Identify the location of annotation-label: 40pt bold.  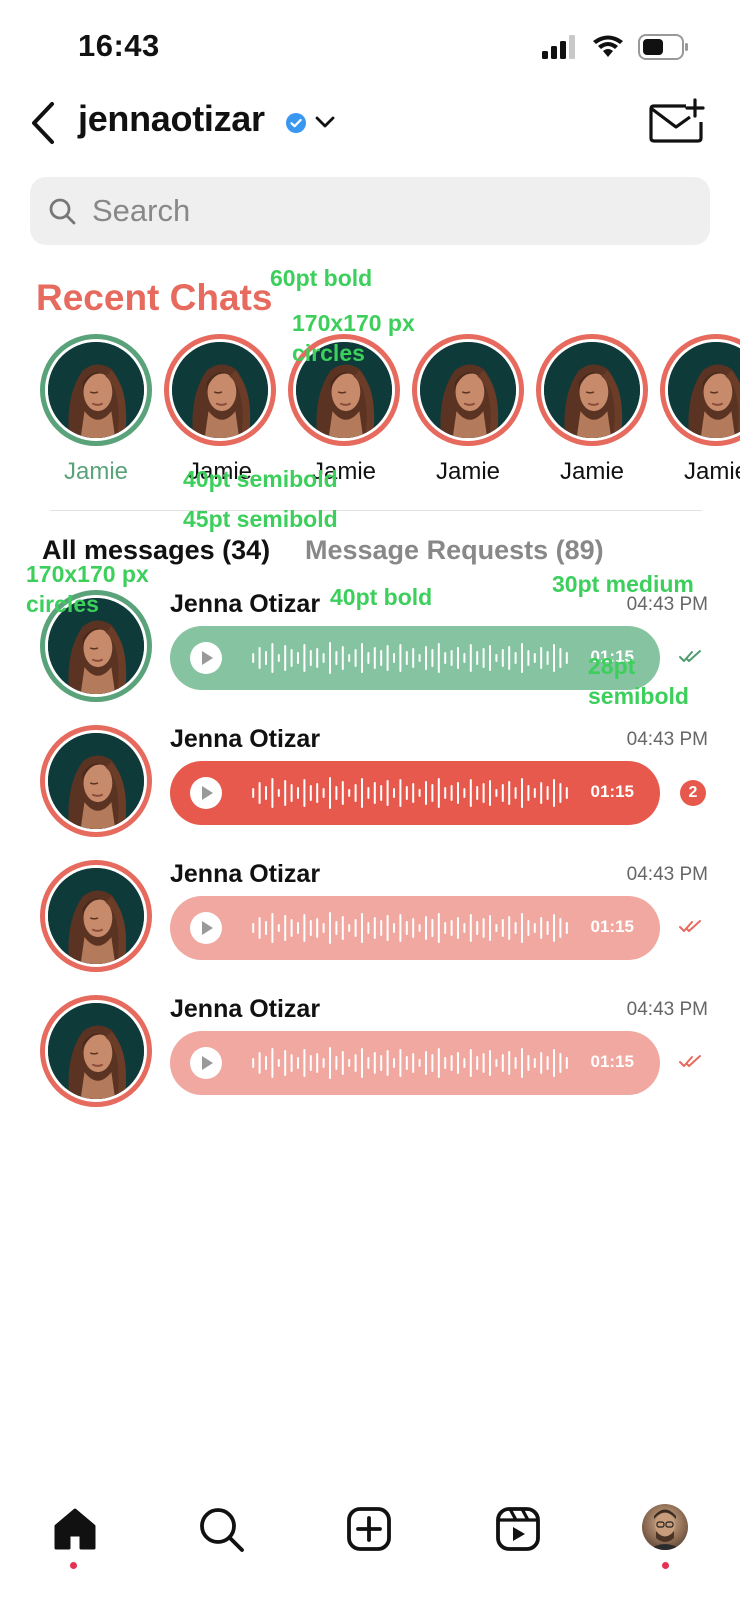
(381, 597).